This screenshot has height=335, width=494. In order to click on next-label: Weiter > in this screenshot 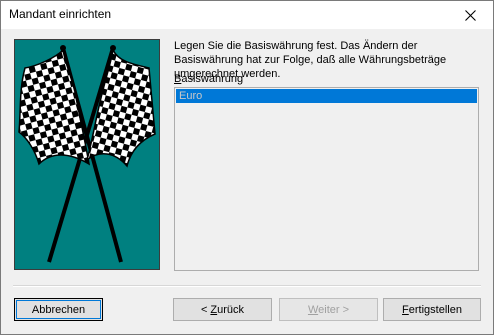, I will do `click(328, 310)`.